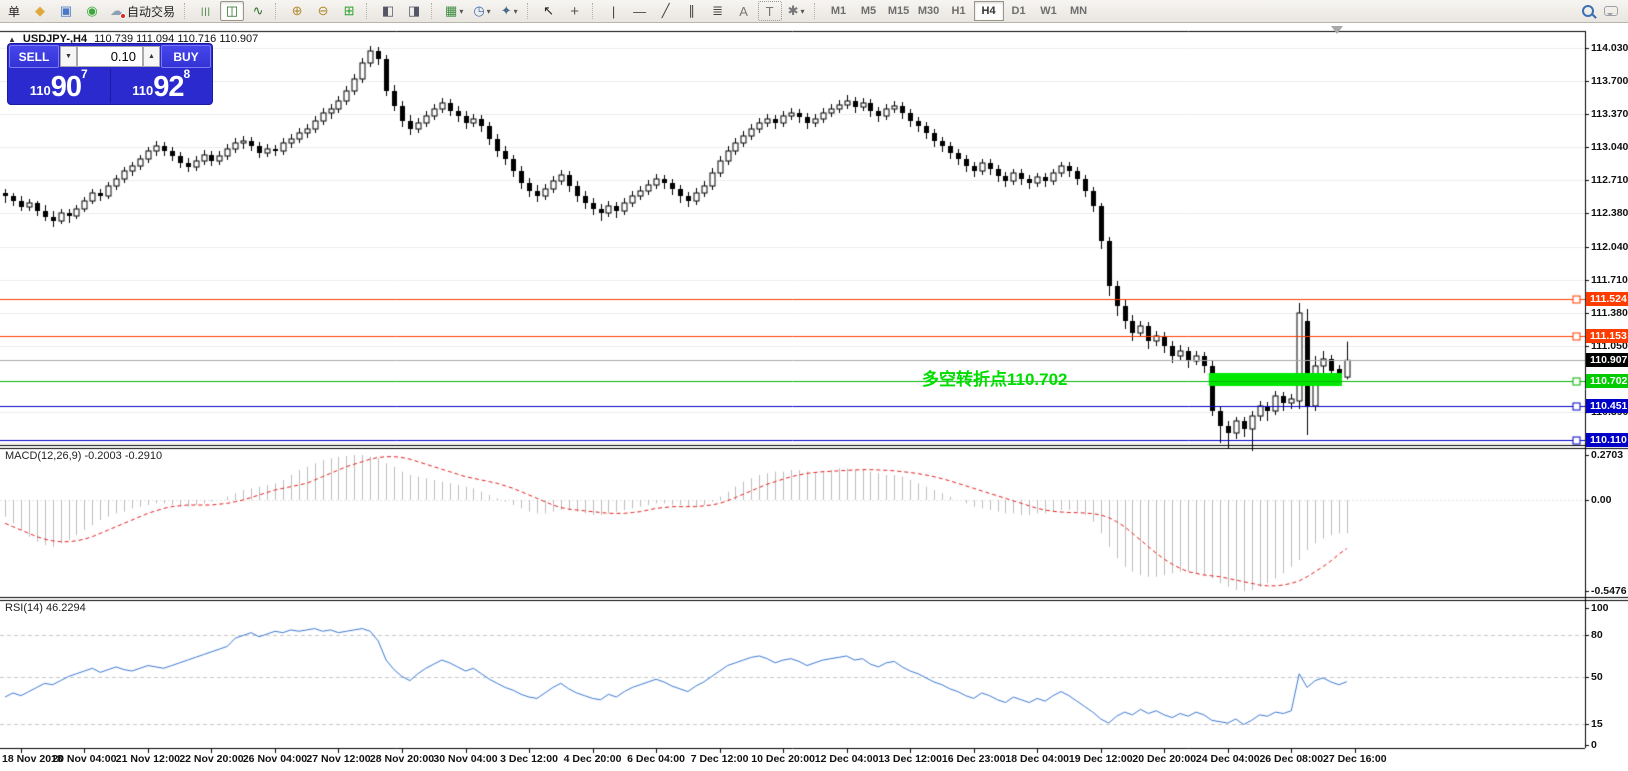 This screenshot has width=1628, height=771. What do you see at coordinates (973, 759) in the screenshot?
I see `time-tick-label: 16 Dec 23:00` at bounding box center [973, 759].